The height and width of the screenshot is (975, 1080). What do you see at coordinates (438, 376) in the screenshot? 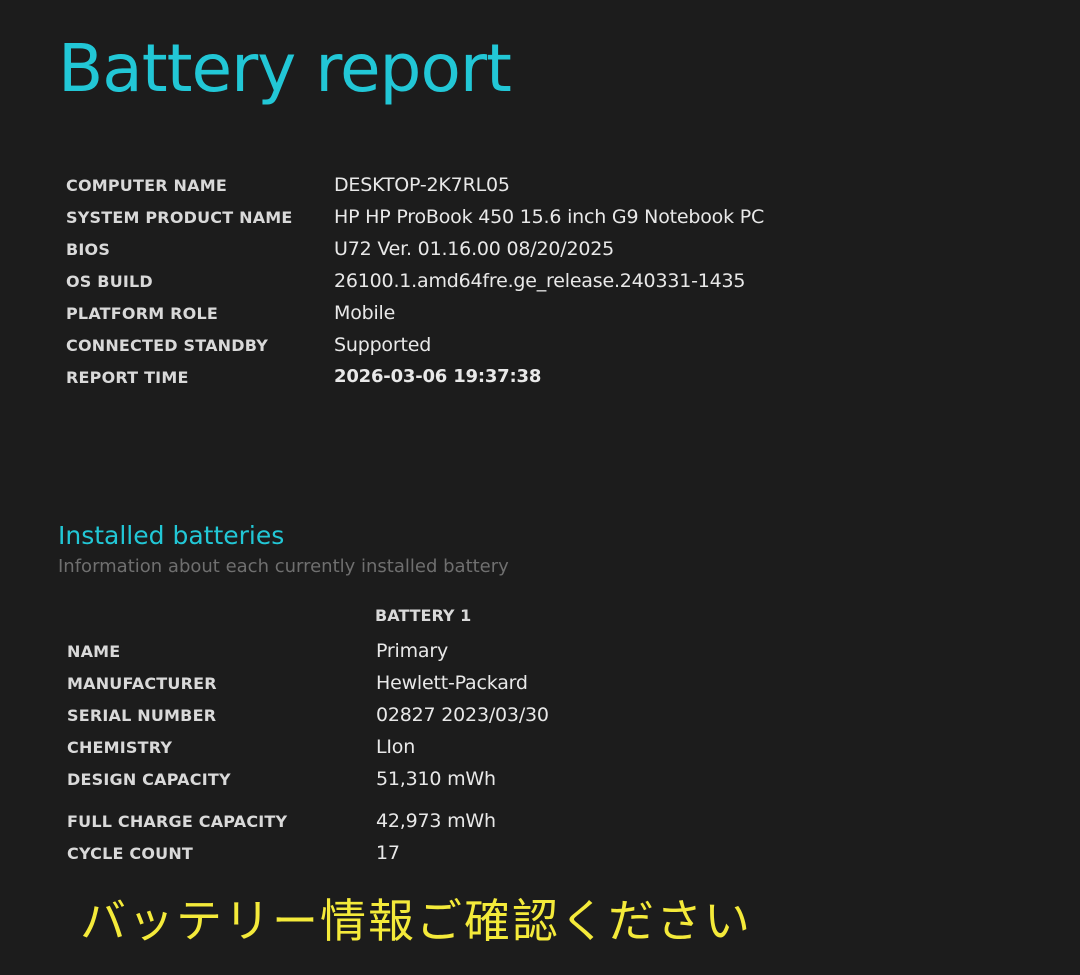
I see `info-value: 2026-03-06 19:37:38` at bounding box center [438, 376].